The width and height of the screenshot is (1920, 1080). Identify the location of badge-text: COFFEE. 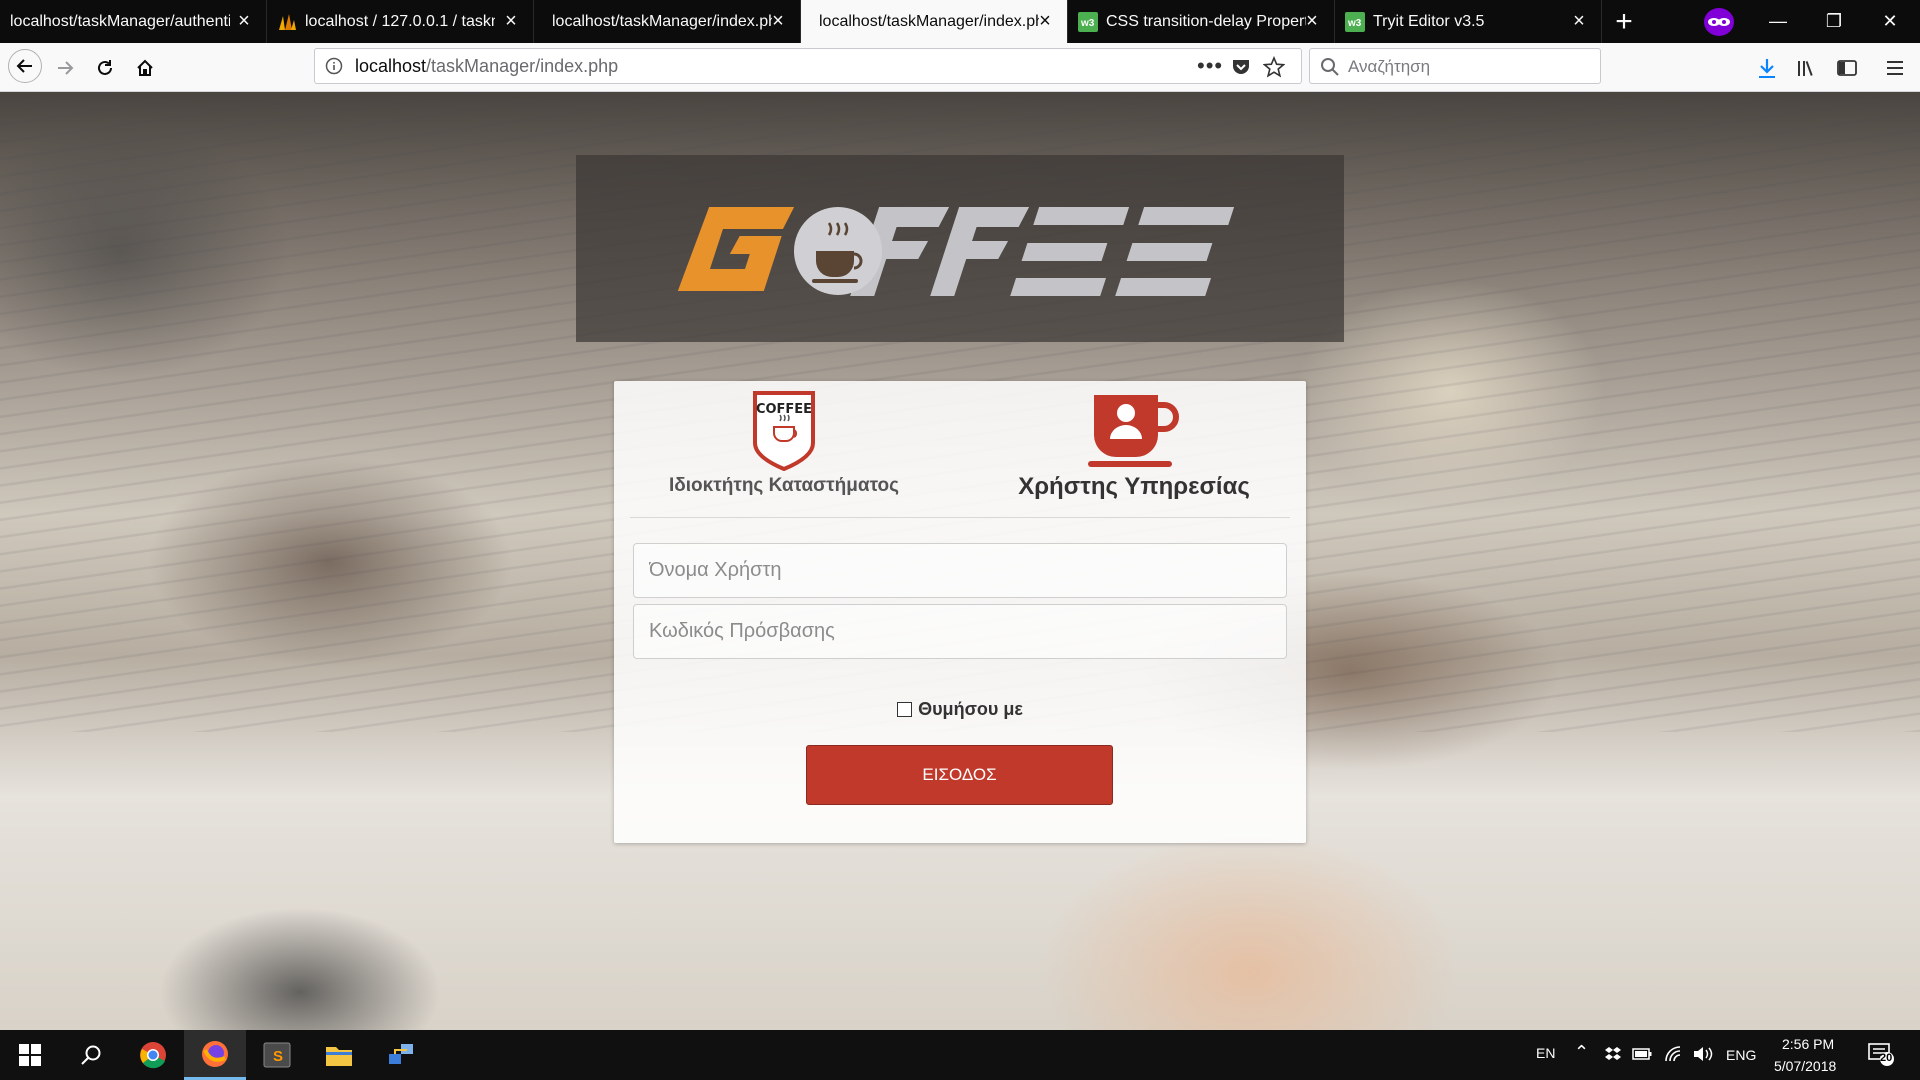
(784, 409).